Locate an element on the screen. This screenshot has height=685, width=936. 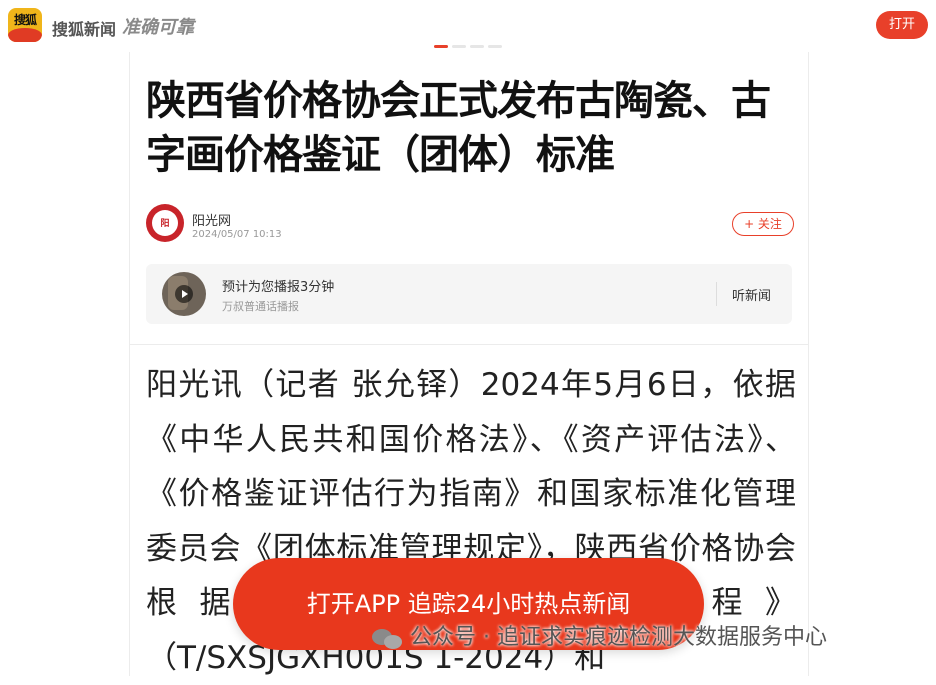
avatar-mark-icon: 阳 is located at coordinates (165, 224).